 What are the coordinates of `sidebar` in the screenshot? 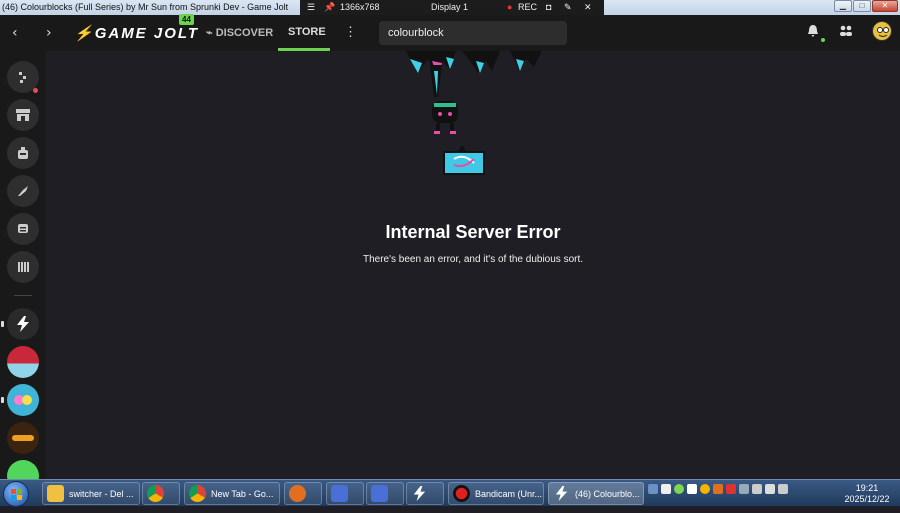 It's located at (23, 271).